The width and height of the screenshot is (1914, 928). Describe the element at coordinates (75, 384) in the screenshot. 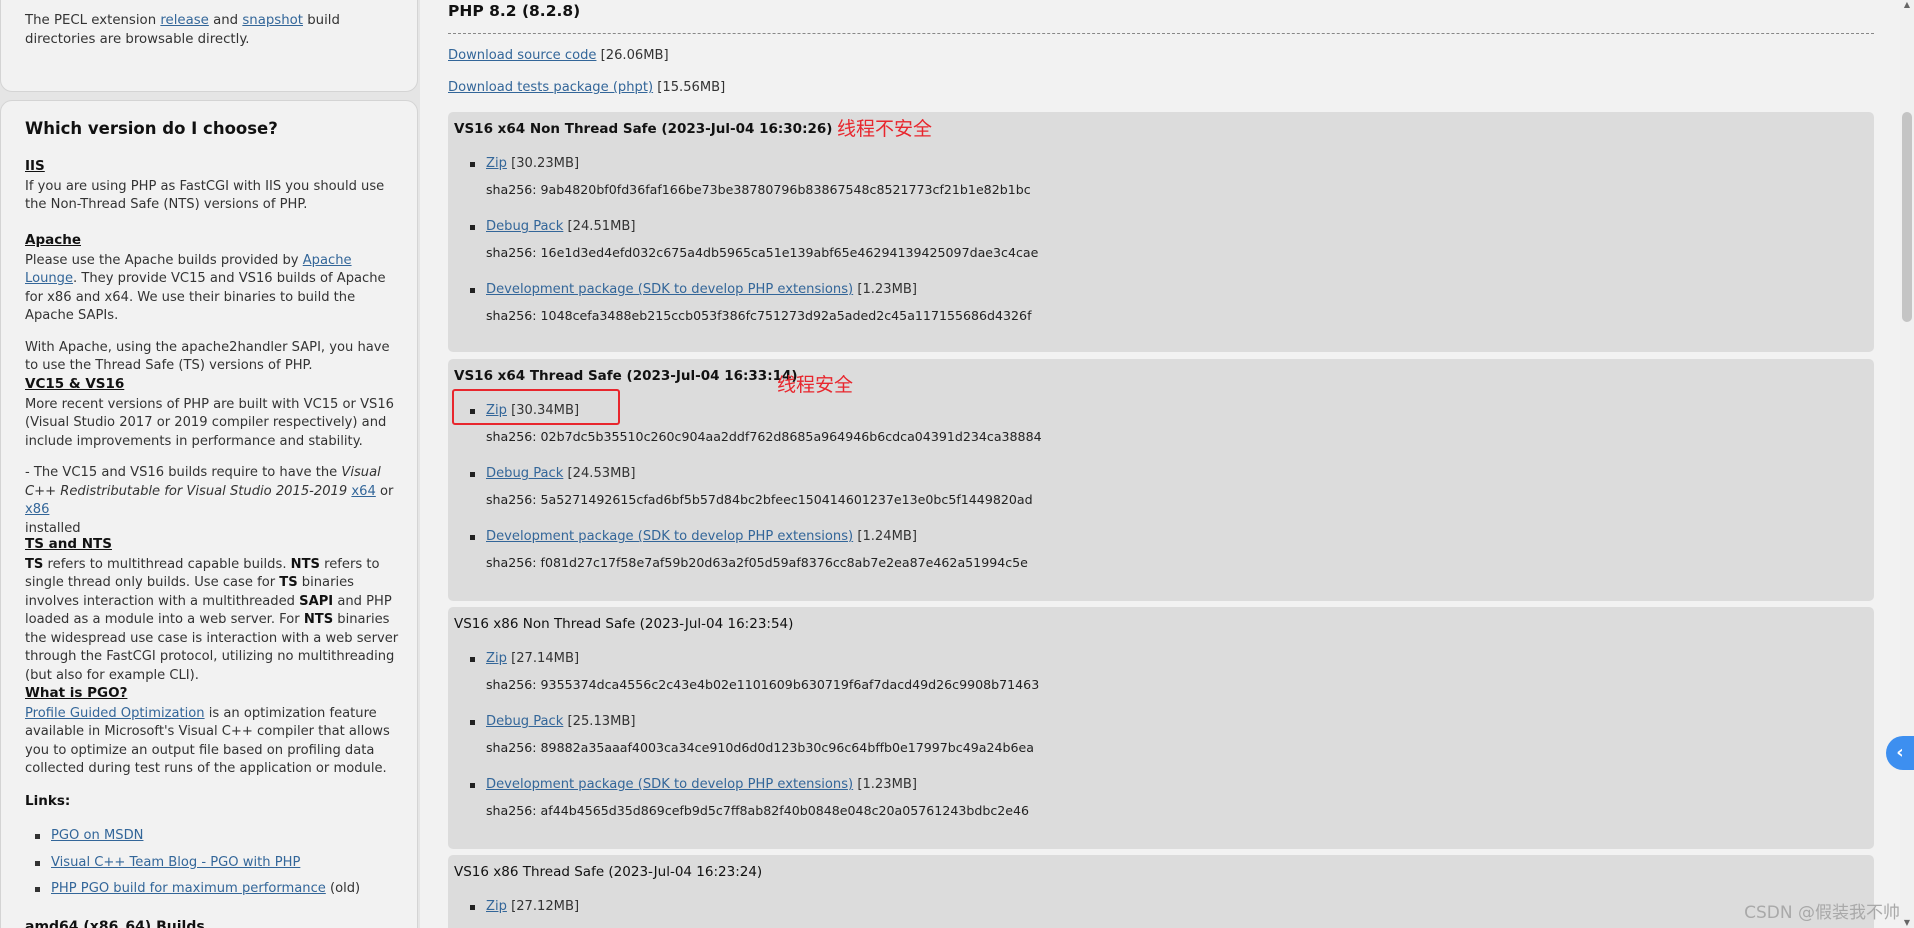

I see `vc-title: VC15 & VS16` at that location.